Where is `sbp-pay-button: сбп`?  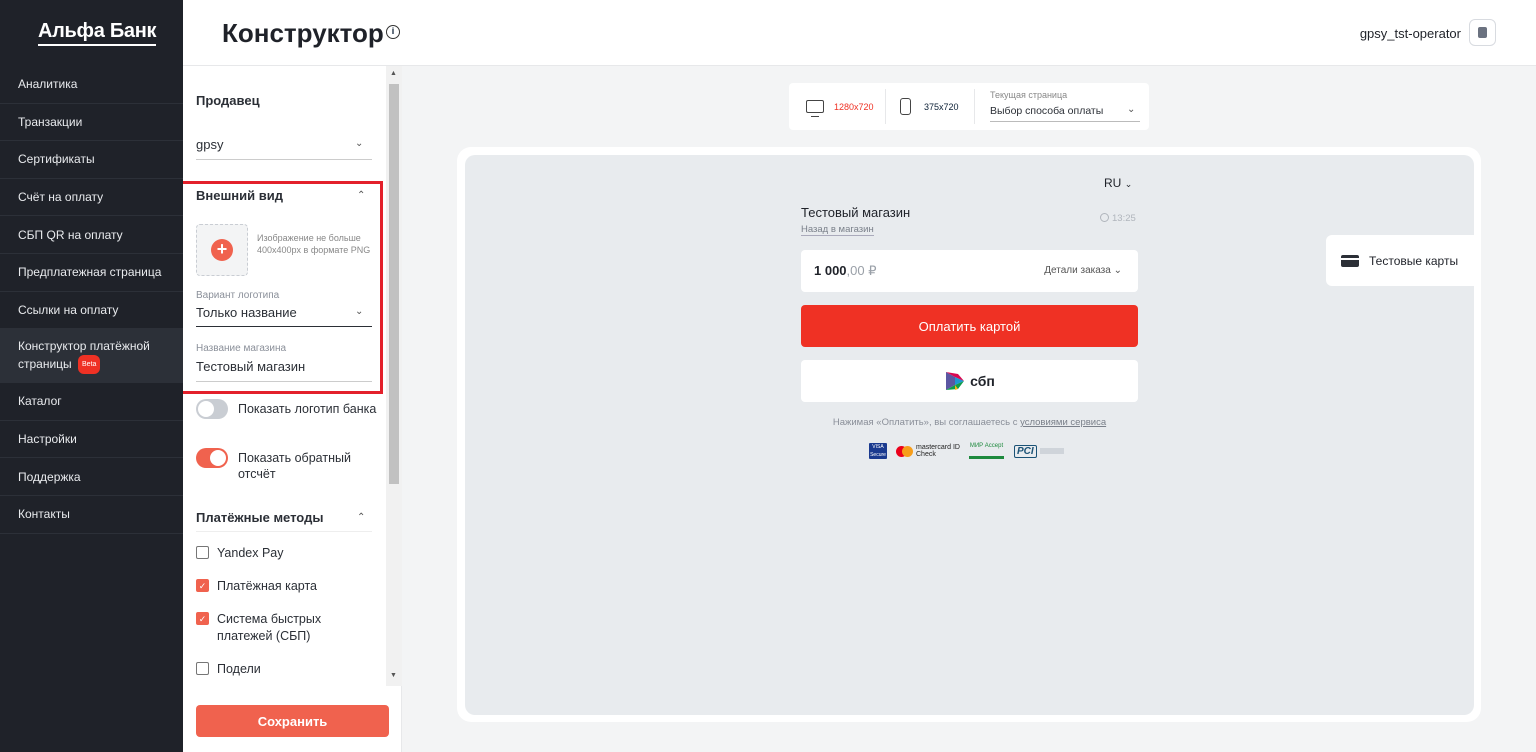
sbp-pay-button: сбп is located at coordinates (969, 381).